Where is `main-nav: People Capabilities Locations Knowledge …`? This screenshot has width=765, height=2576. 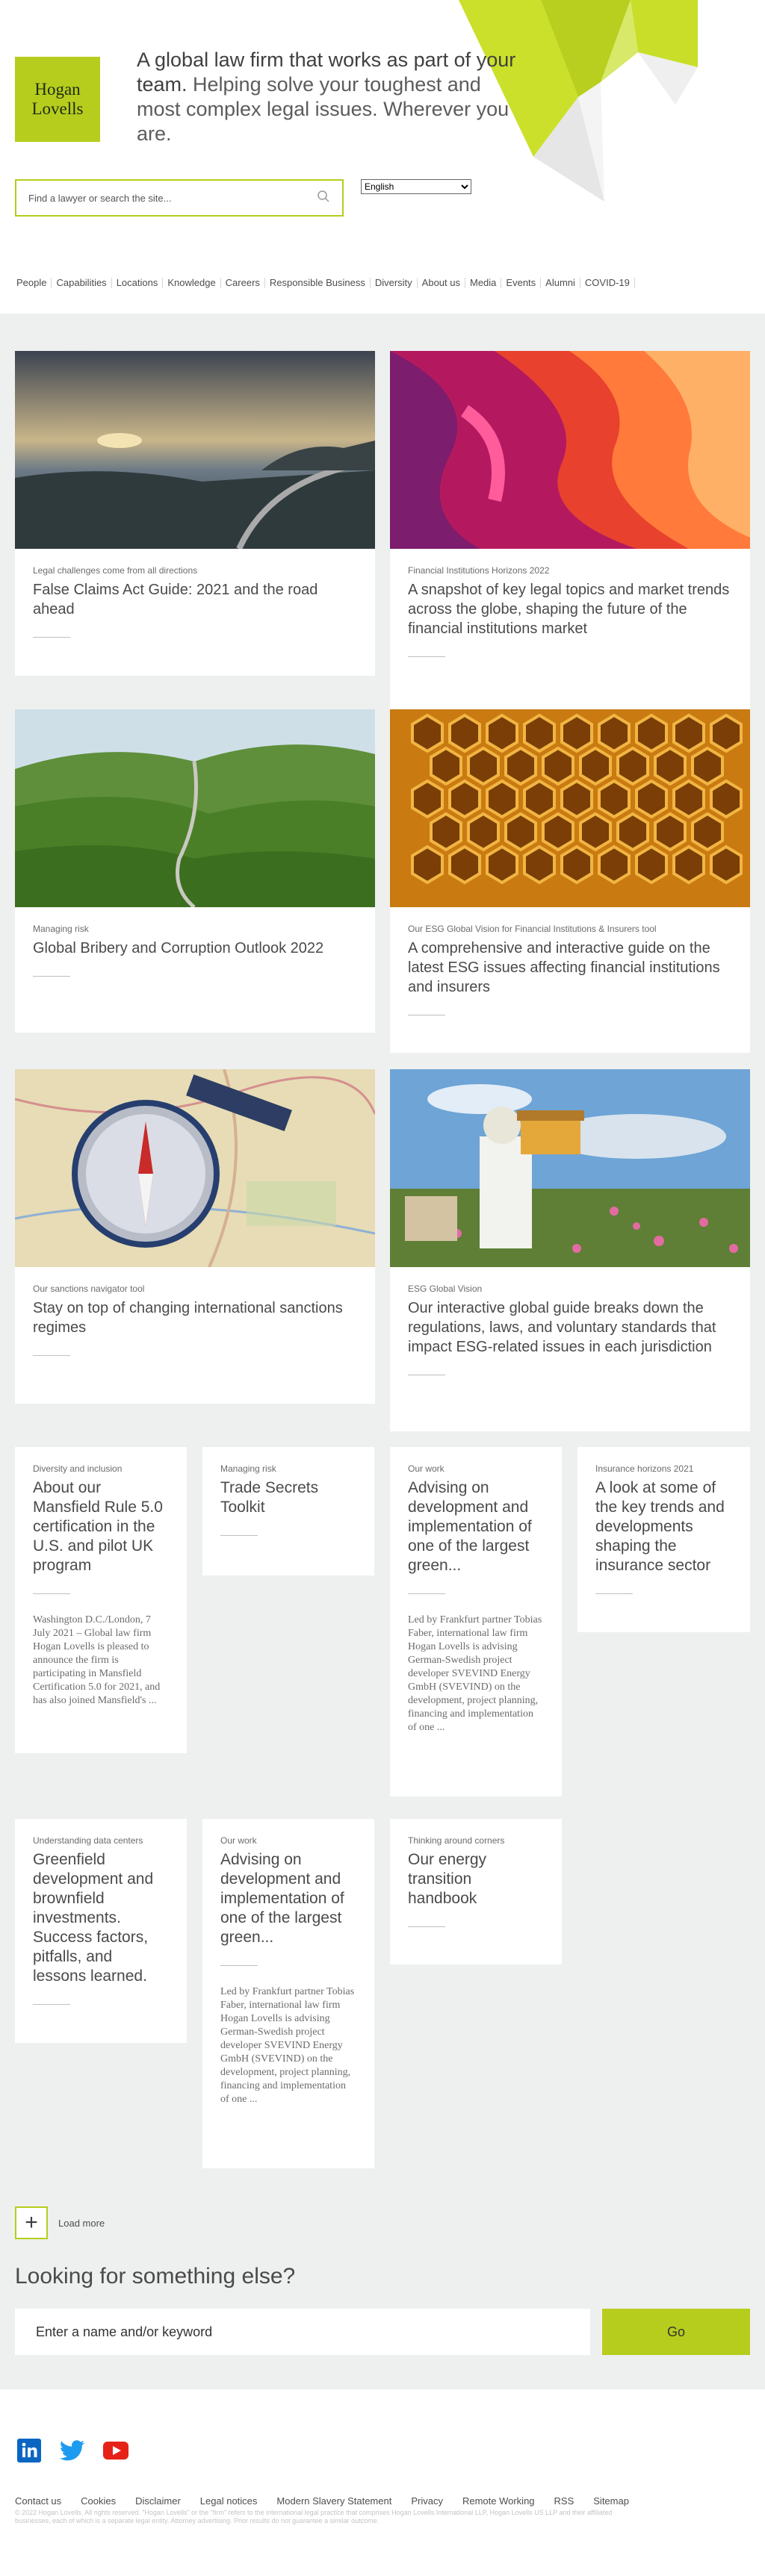
main-nav: People Capabilities Locations Knowledge … is located at coordinates (323, 283).